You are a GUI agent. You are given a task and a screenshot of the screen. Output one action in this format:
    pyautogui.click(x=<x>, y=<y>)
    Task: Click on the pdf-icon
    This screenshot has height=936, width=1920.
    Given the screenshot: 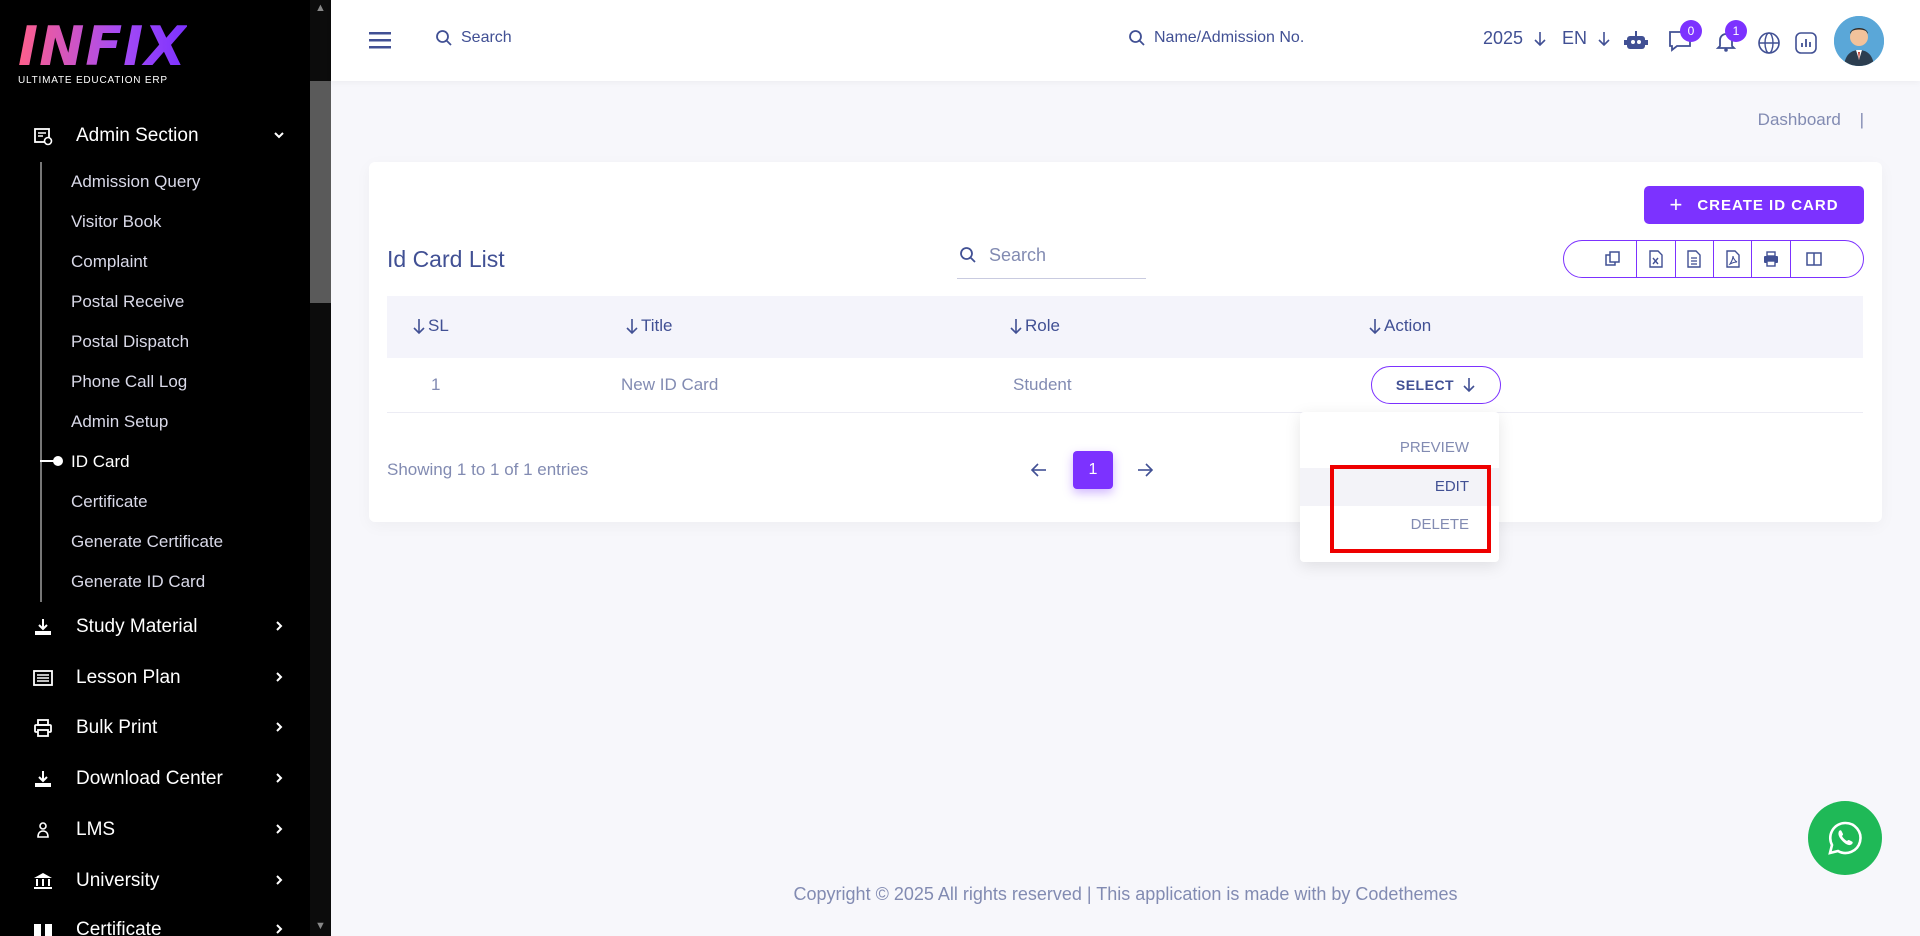 What is the action you would take?
    pyautogui.click(x=1733, y=259)
    